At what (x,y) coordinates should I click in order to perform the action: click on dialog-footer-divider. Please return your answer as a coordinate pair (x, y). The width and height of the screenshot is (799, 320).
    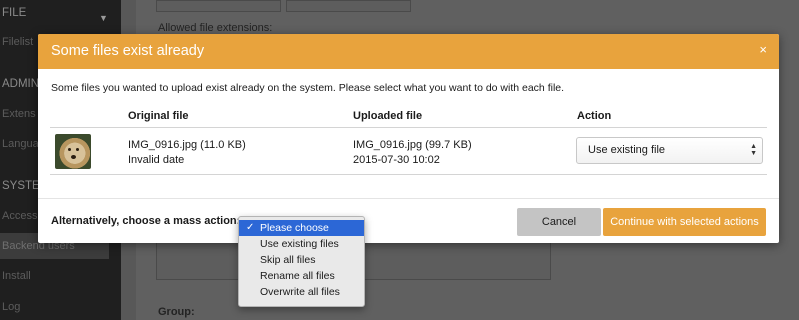
    Looking at the image, I should click on (408, 198).